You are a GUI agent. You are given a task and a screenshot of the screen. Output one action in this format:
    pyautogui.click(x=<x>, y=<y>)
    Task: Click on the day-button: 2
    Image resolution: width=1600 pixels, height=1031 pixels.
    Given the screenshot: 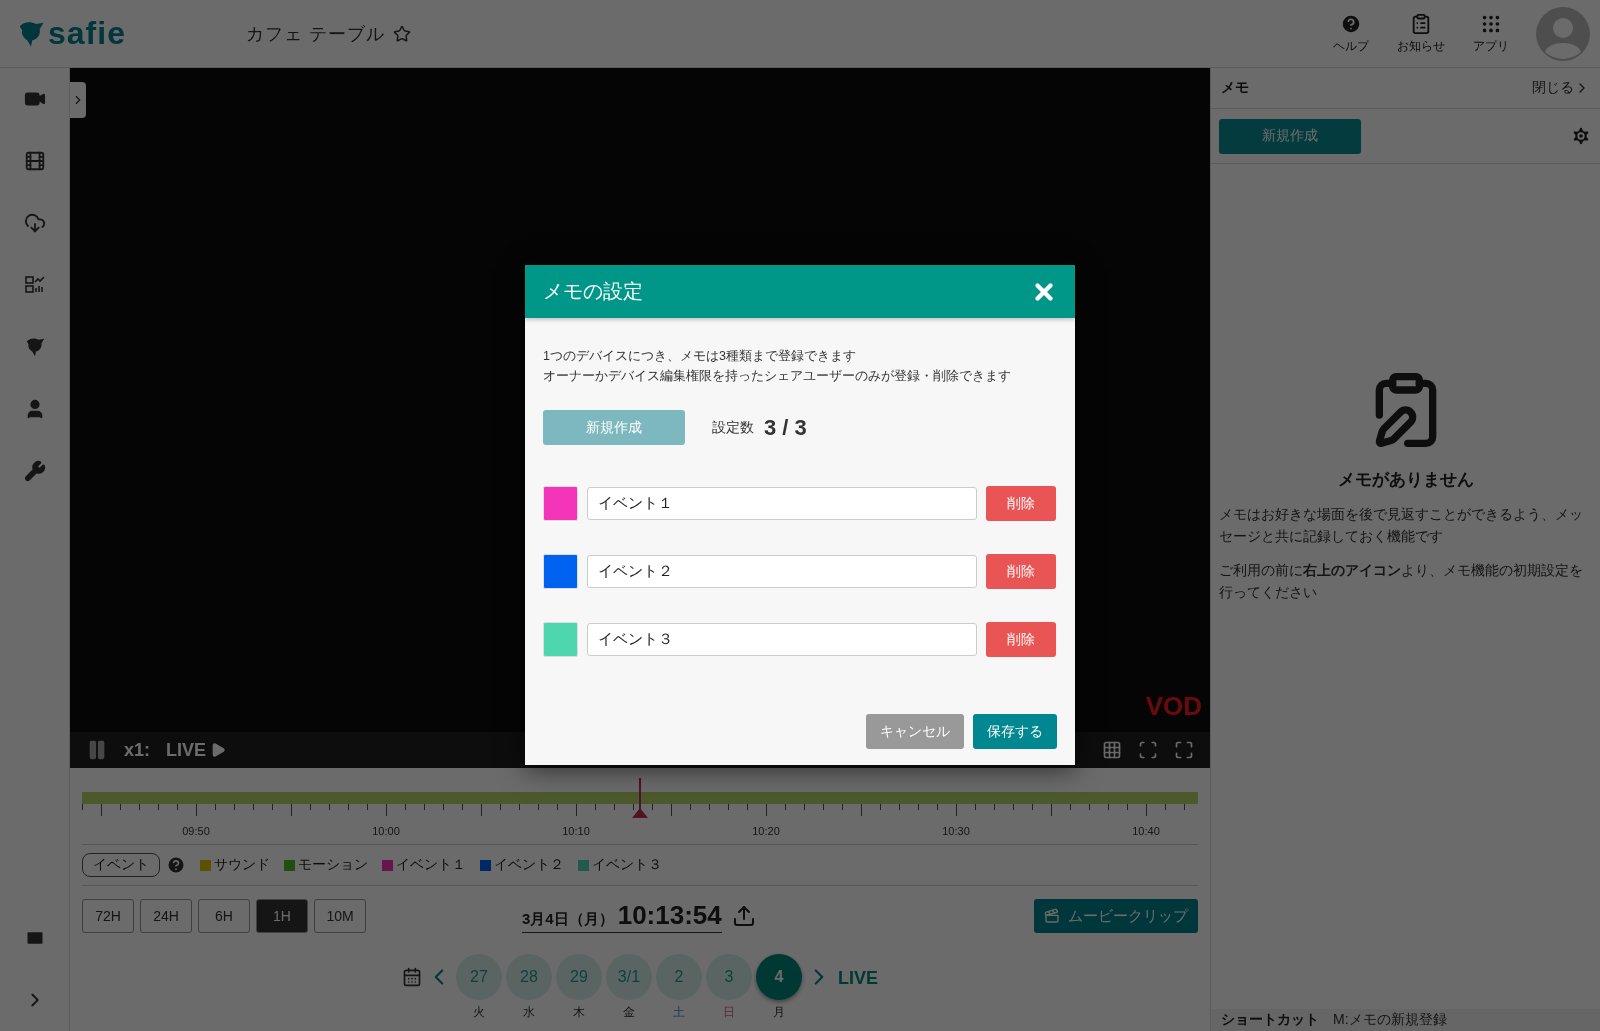 What is the action you would take?
    pyautogui.click(x=679, y=977)
    